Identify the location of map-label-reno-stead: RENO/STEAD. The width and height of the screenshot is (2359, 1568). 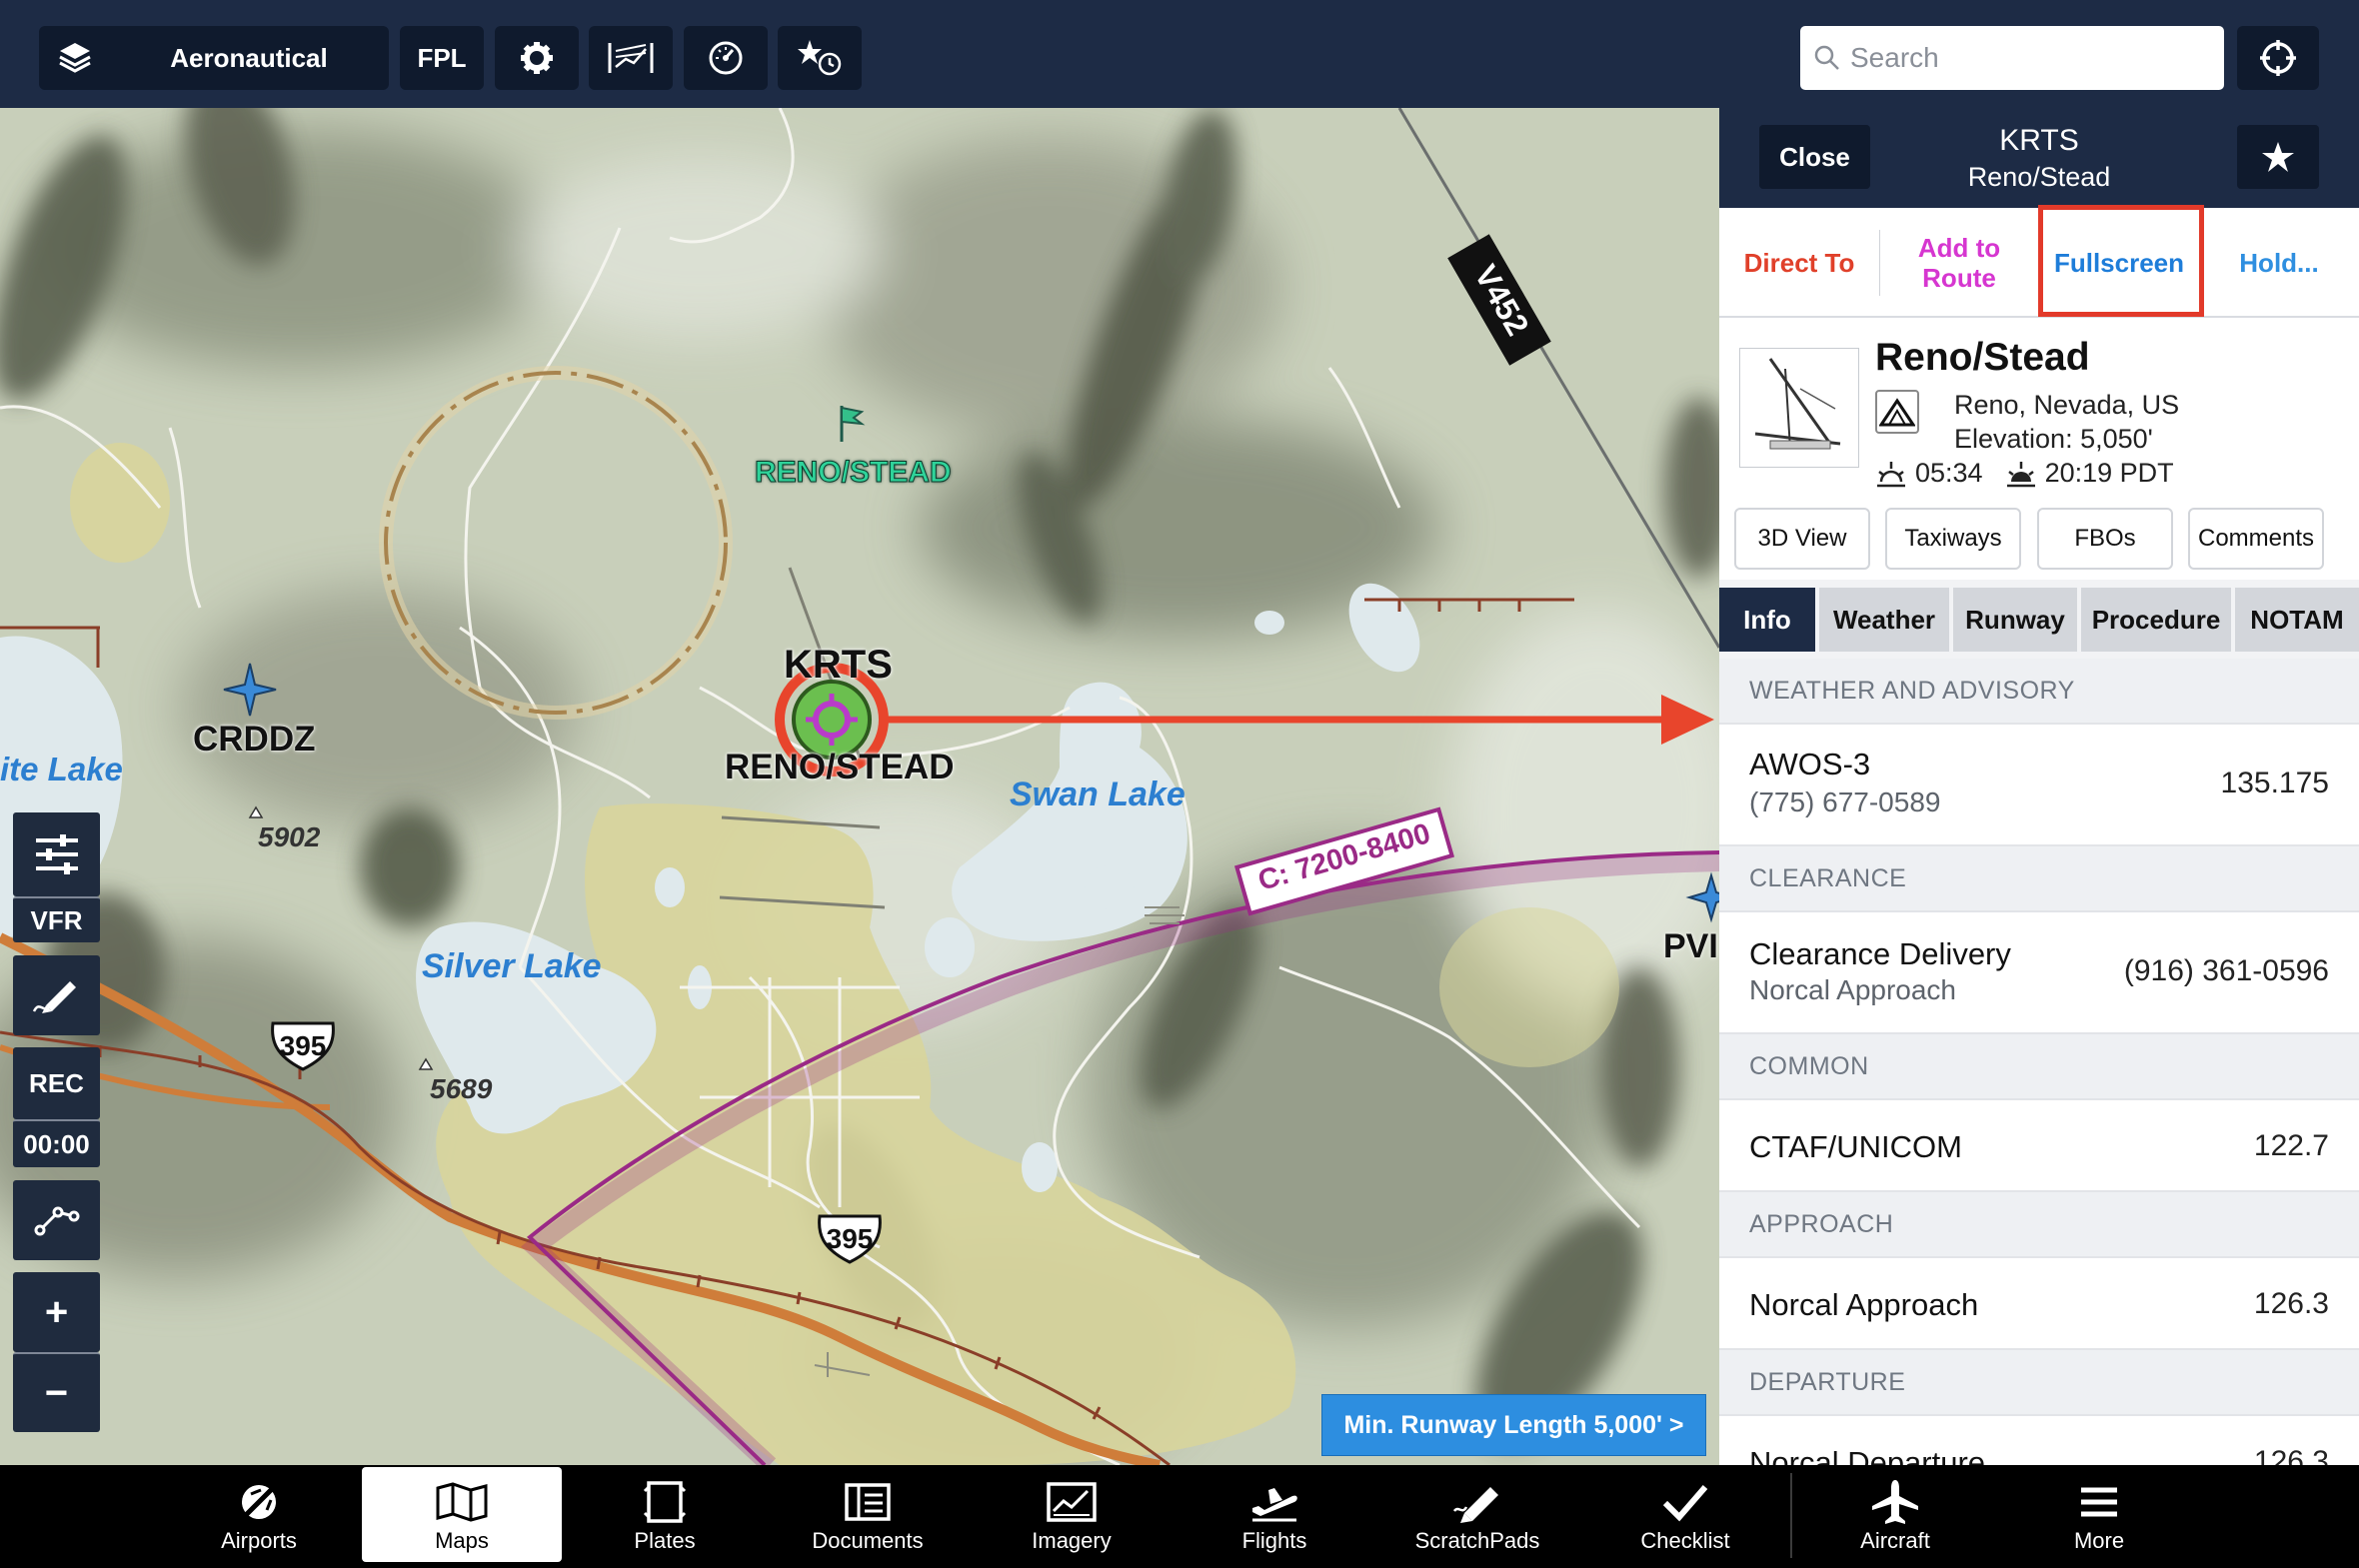
(839, 768).